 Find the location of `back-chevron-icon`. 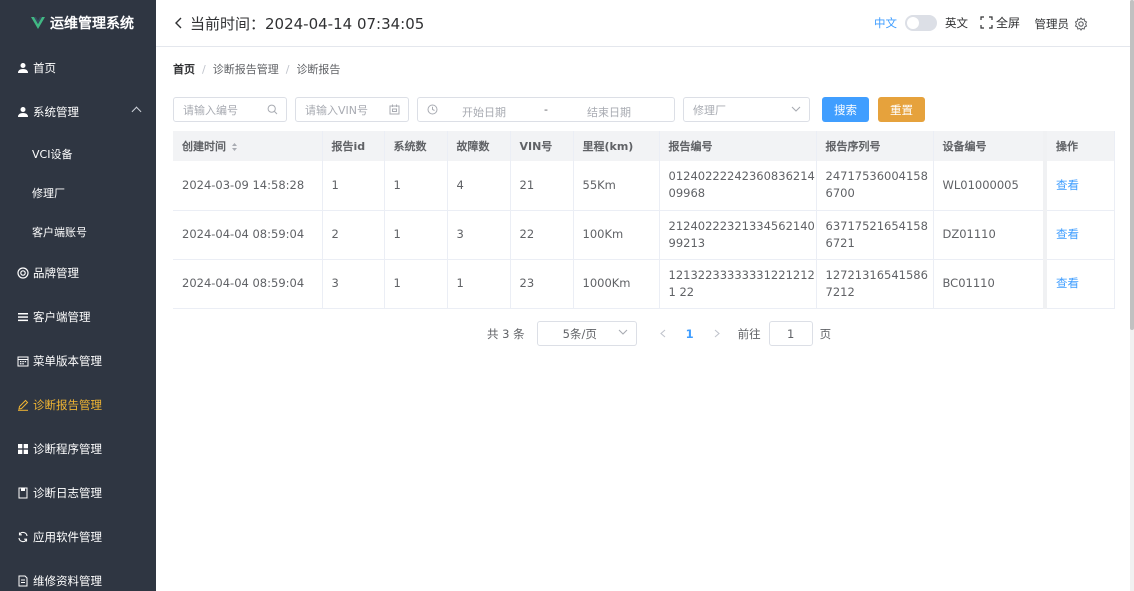

back-chevron-icon is located at coordinates (180, 23).